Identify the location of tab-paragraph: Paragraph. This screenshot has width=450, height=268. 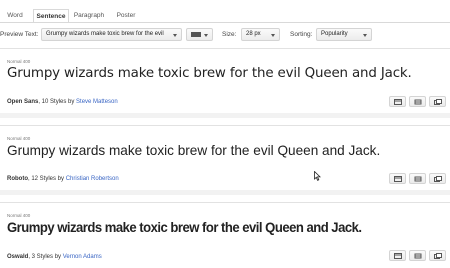
(89, 15).